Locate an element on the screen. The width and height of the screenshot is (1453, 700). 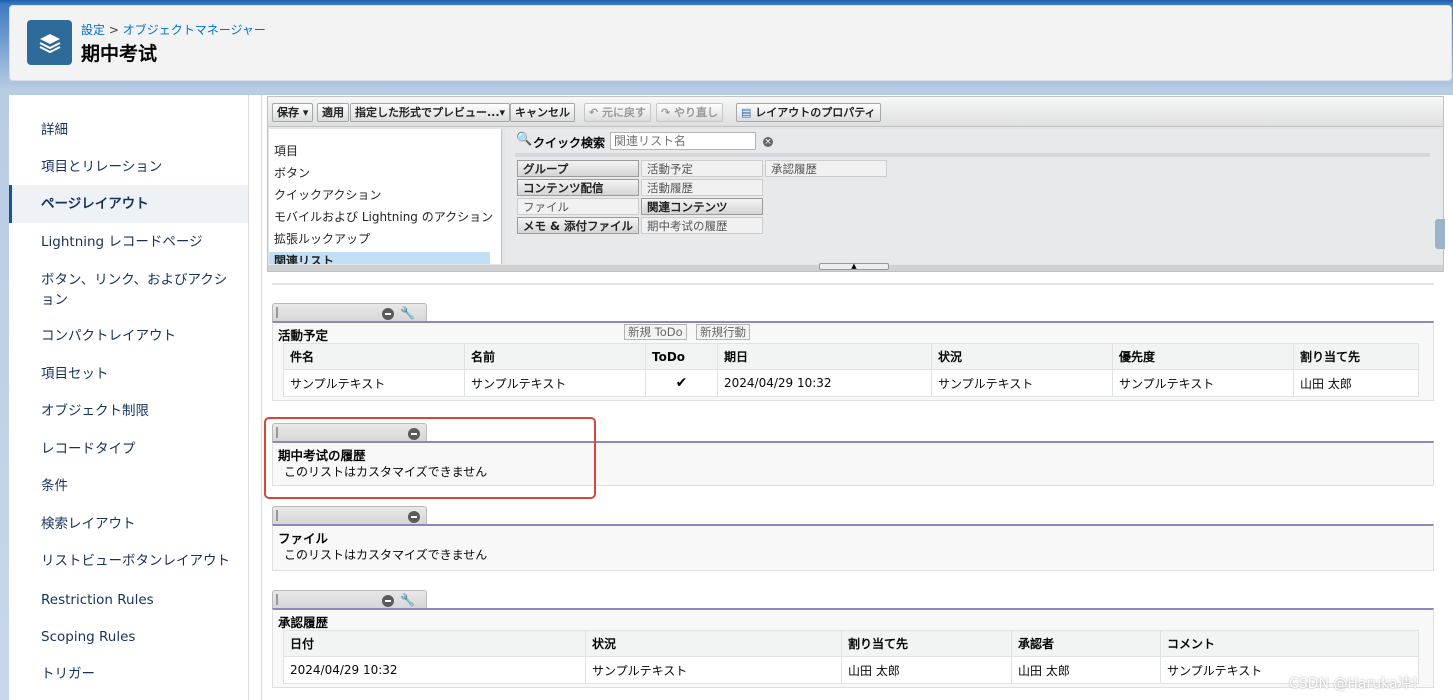
not-customizable-note: このリストはカスタマイズできません is located at coordinates (386, 555).